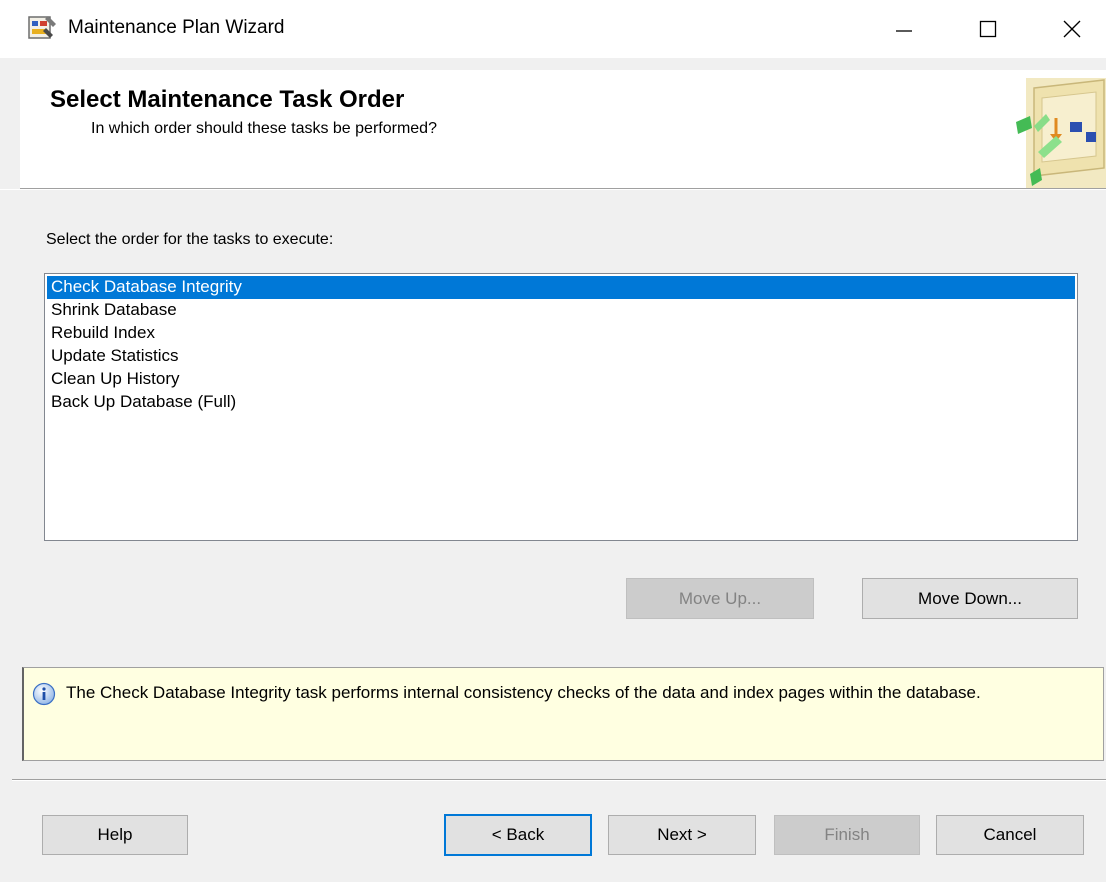  I want to click on window-title: Maintenance Plan Wizard, so click(176, 27).